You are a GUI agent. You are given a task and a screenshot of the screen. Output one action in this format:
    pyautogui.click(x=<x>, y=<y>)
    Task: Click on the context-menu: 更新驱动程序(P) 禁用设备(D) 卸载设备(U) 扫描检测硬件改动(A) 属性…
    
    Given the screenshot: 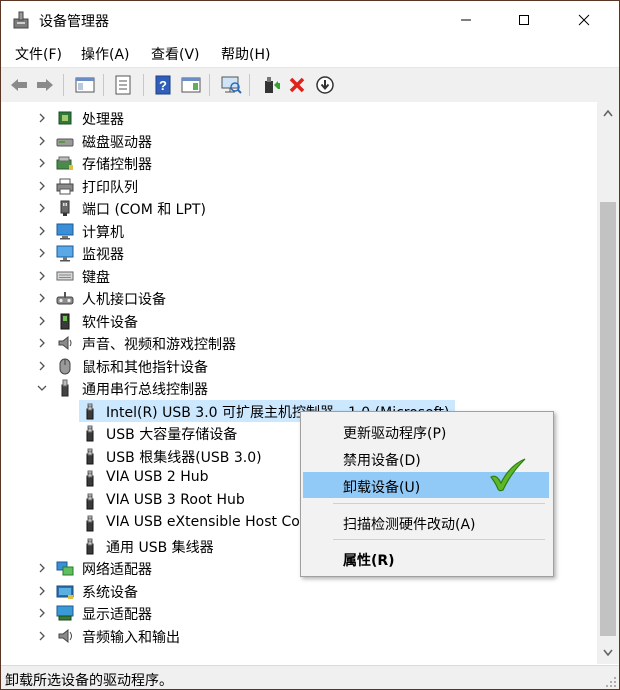 What is the action you would take?
    pyautogui.click(x=427, y=494)
    